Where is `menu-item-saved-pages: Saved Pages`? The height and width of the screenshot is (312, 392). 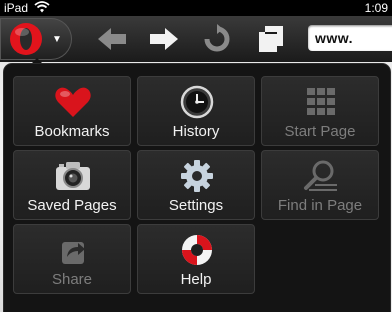
menu-item-saved-pages: Saved Pages is located at coordinates (72, 185).